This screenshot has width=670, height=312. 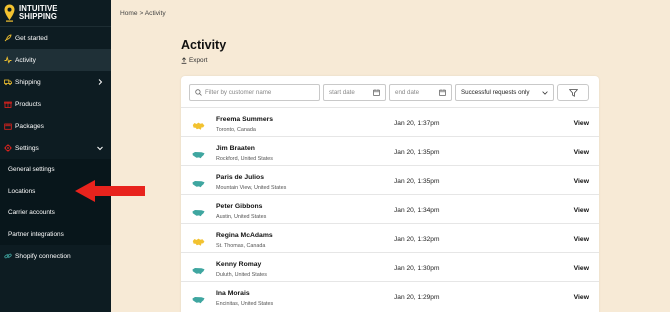 What do you see at coordinates (8, 148) in the screenshot?
I see `gear-icon` at bounding box center [8, 148].